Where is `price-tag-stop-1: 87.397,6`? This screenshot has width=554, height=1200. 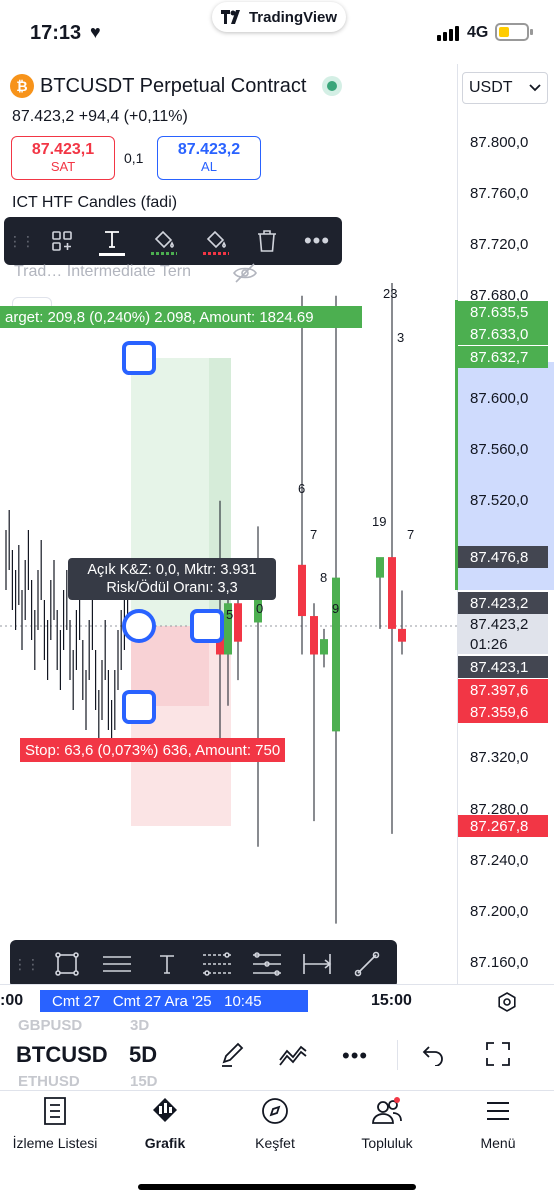 price-tag-stop-1: 87.397,6 is located at coordinates (503, 690).